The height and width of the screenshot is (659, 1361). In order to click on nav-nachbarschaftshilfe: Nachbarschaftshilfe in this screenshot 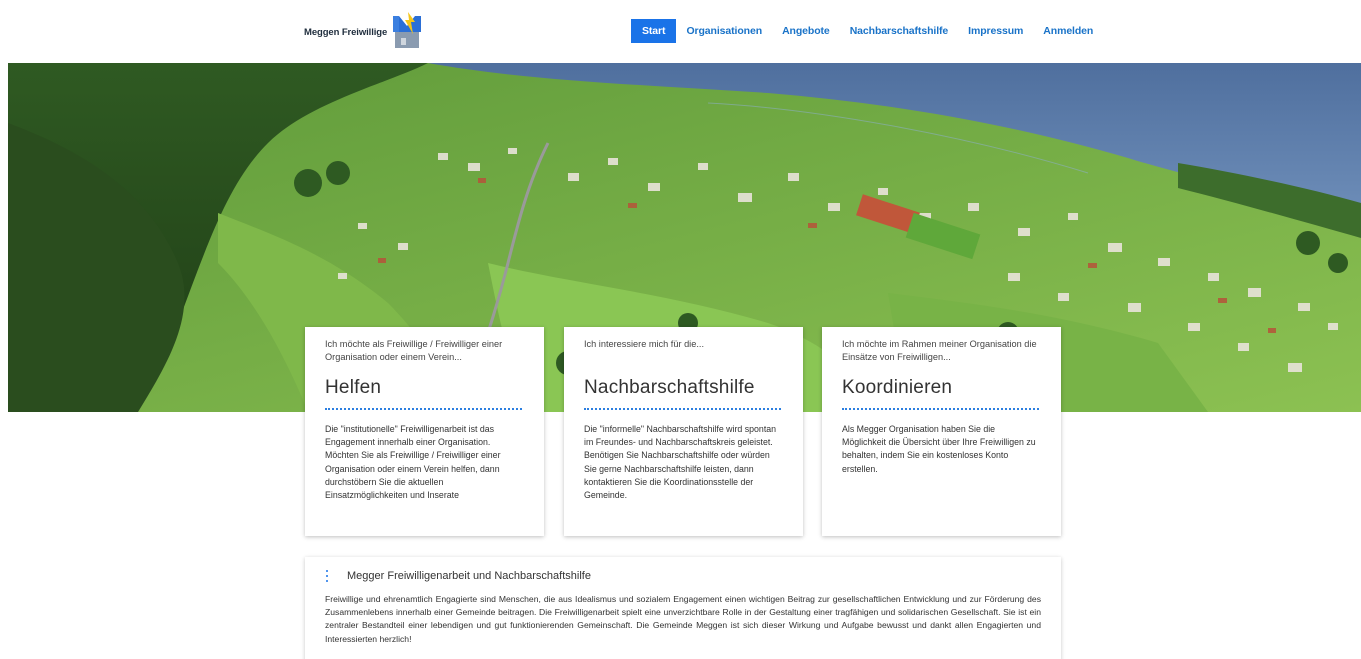, I will do `click(899, 31)`.